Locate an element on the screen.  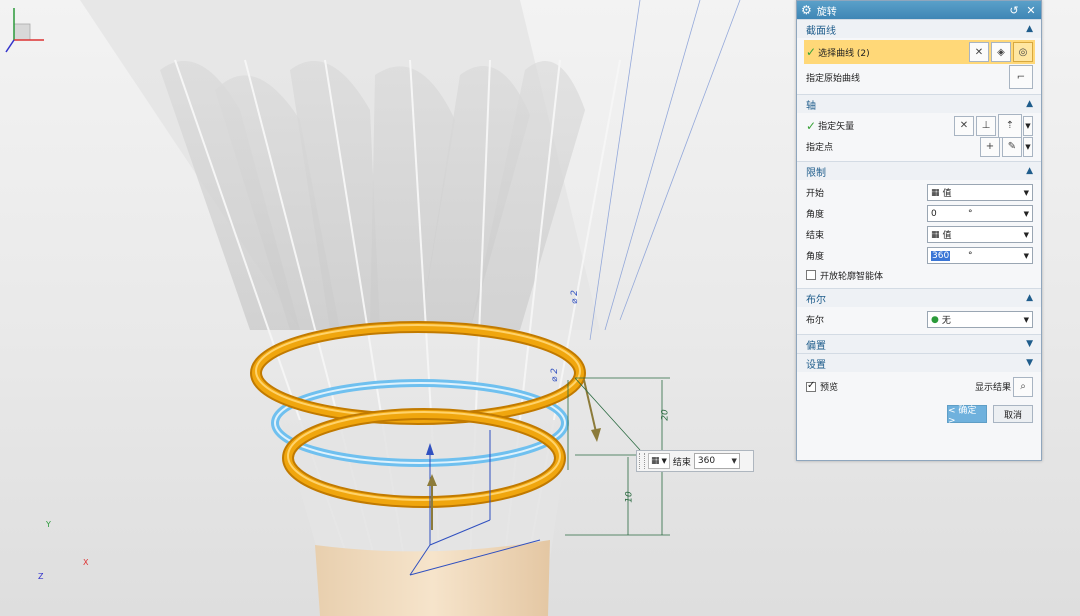
section-header-section-curve: 截面线 ▲ is located at coordinates (919, 28).